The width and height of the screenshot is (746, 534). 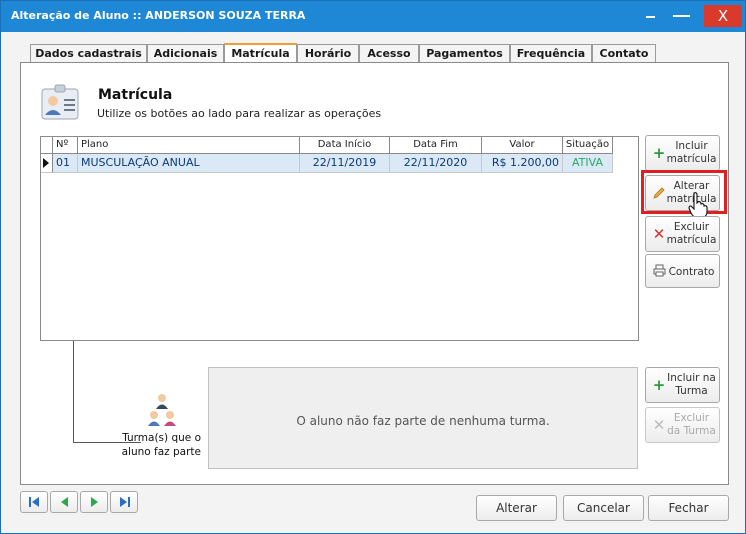 I want to click on cell-numero: 01, so click(x=65, y=163).